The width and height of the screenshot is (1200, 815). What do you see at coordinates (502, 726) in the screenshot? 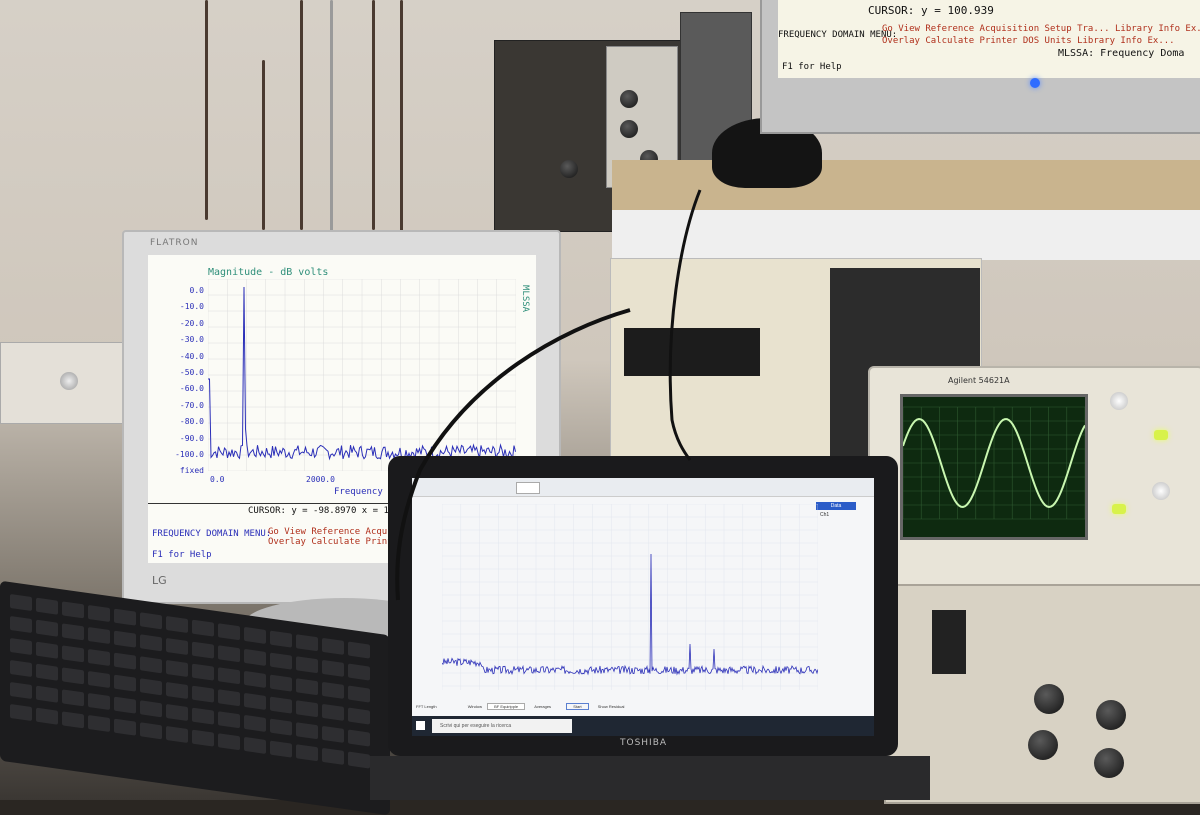
I see `taskbar-search-input: Scrivi qui per eseguire la ricerca` at bounding box center [502, 726].